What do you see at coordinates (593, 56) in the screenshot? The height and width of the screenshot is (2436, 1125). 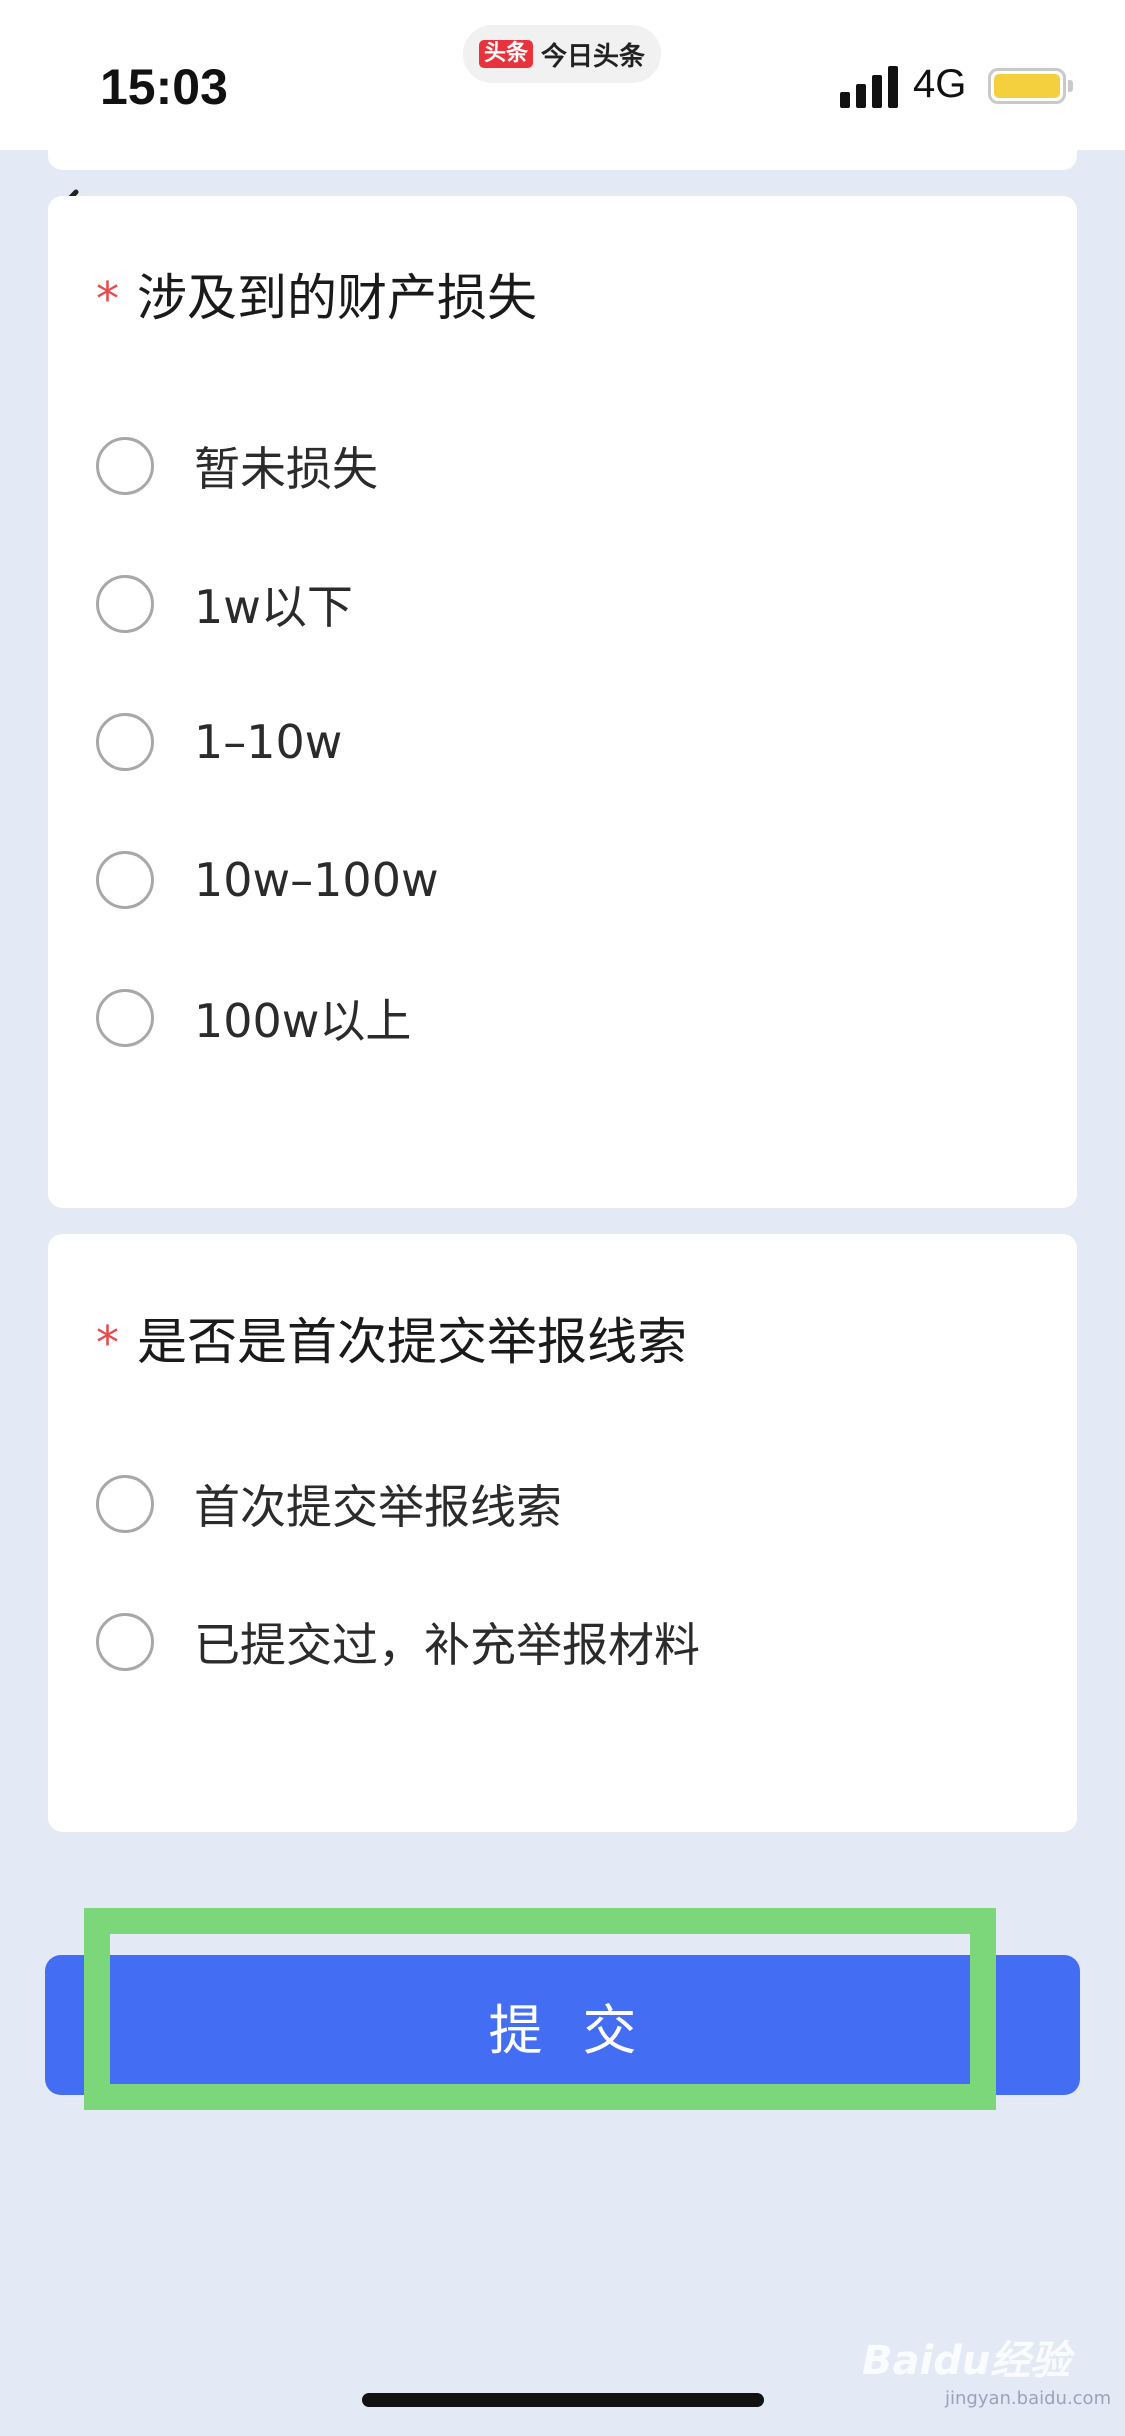 I see `app-name: 今日头条` at bounding box center [593, 56].